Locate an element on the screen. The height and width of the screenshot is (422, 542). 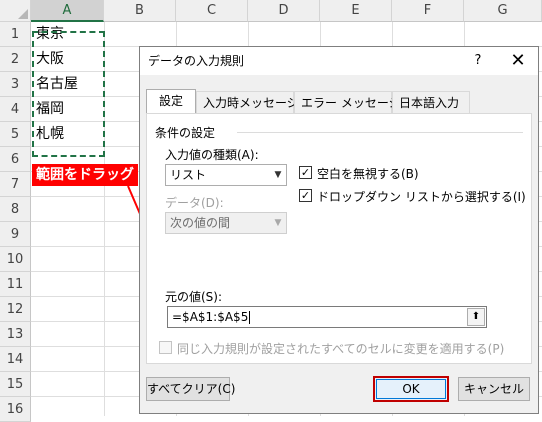
allow-select: リスト ▼ is located at coordinates (226, 175).